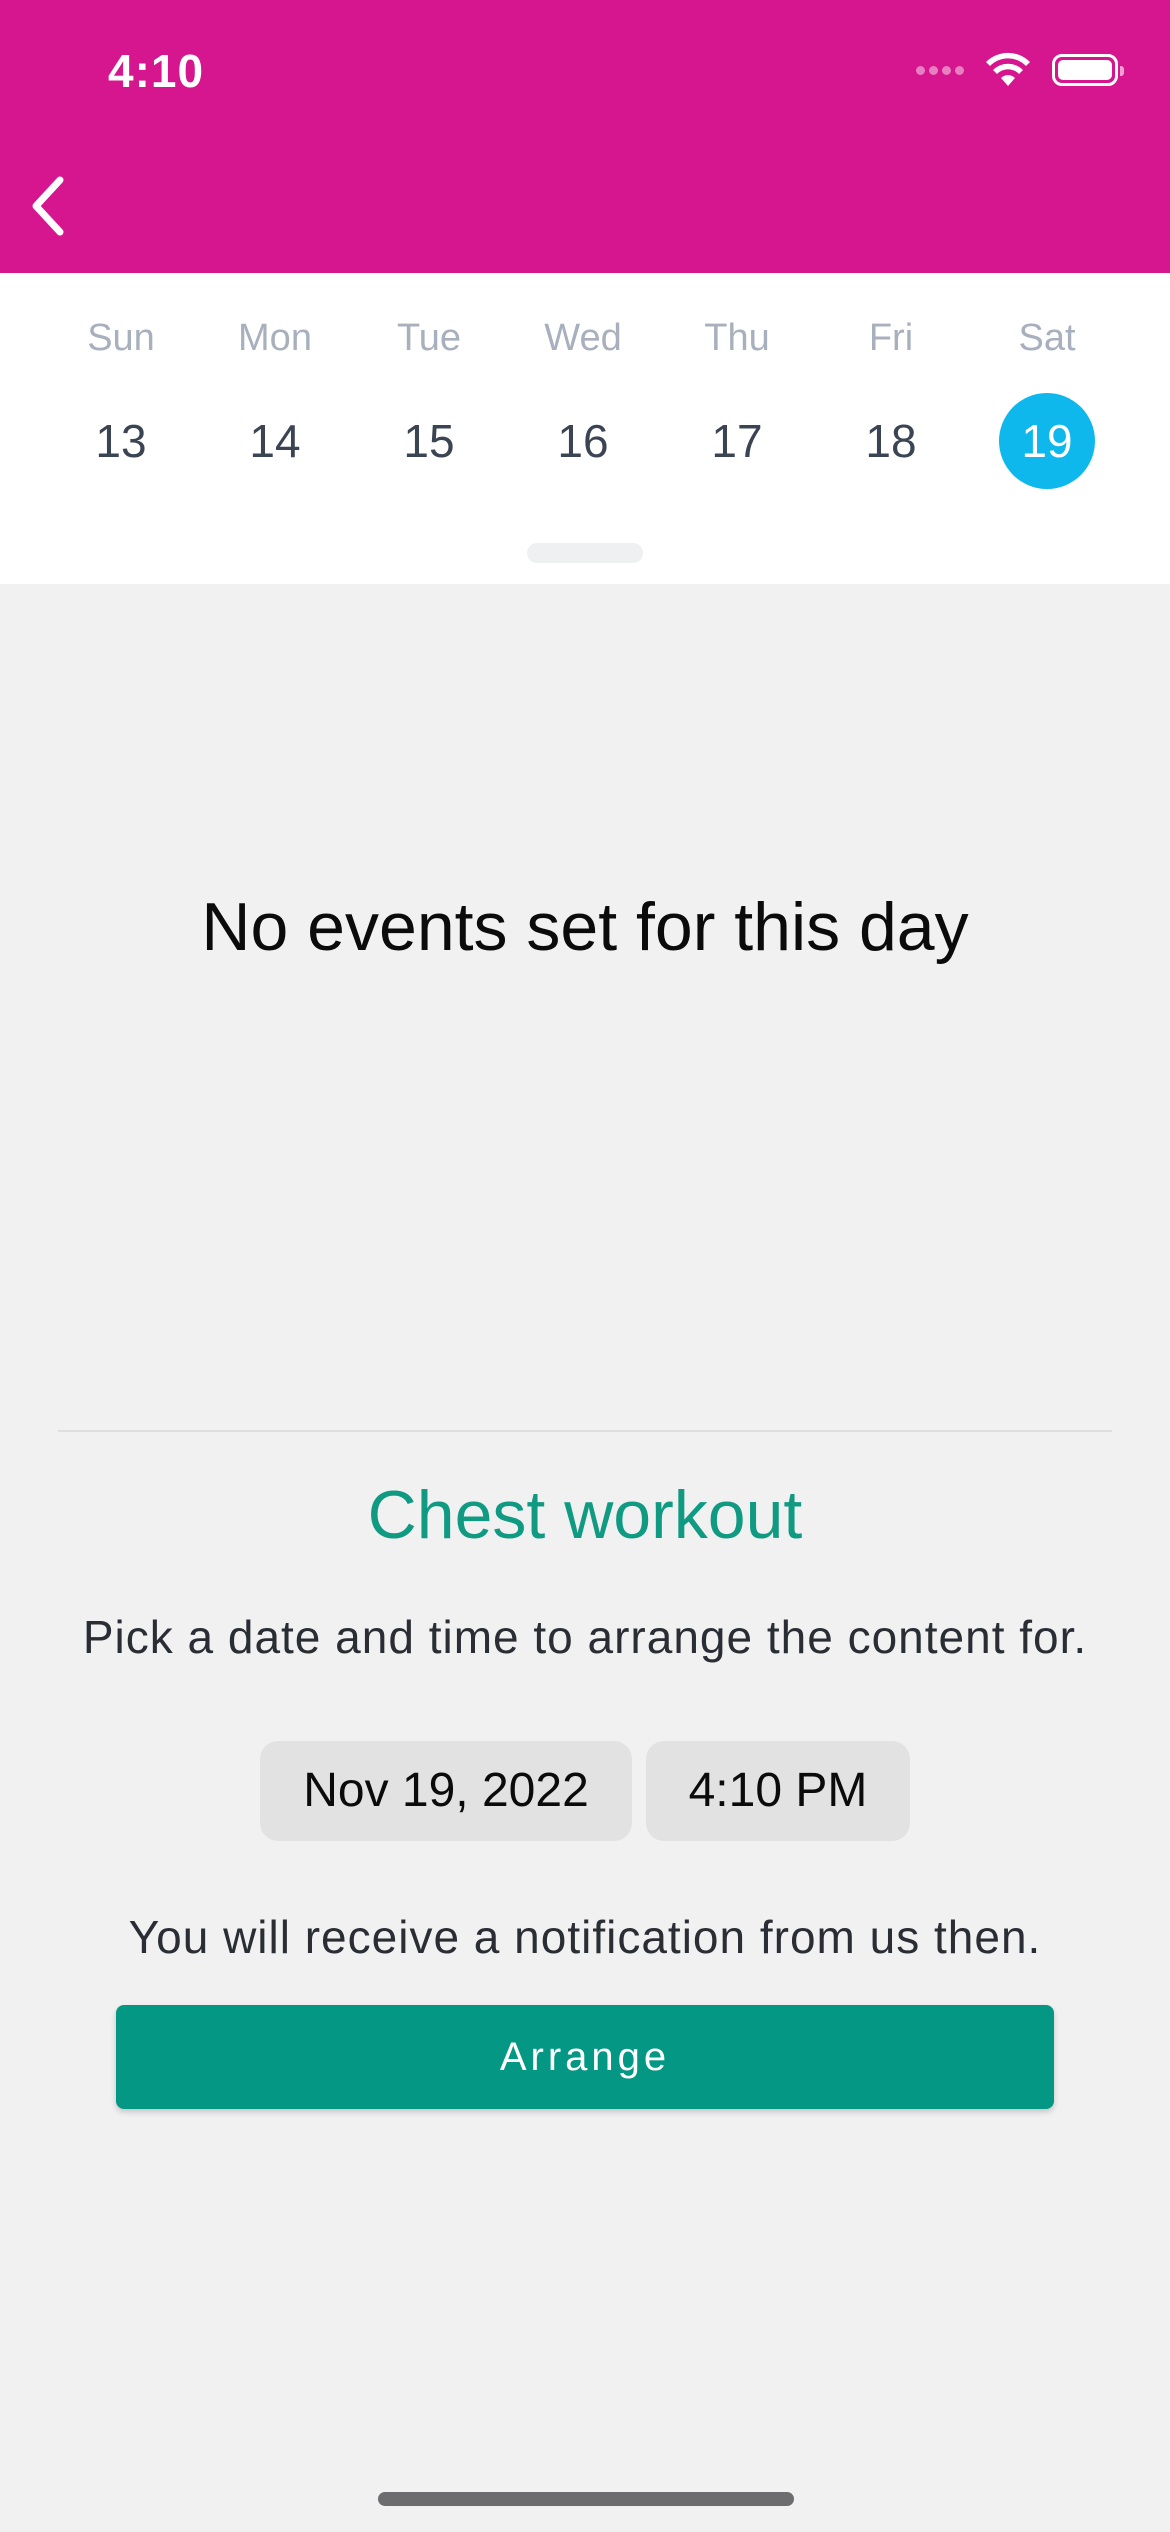 The height and width of the screenshot is (2532, 1170). Describe the element at coordinates (275, 441) in the screenshot. I see `day-number: 14` at that location.